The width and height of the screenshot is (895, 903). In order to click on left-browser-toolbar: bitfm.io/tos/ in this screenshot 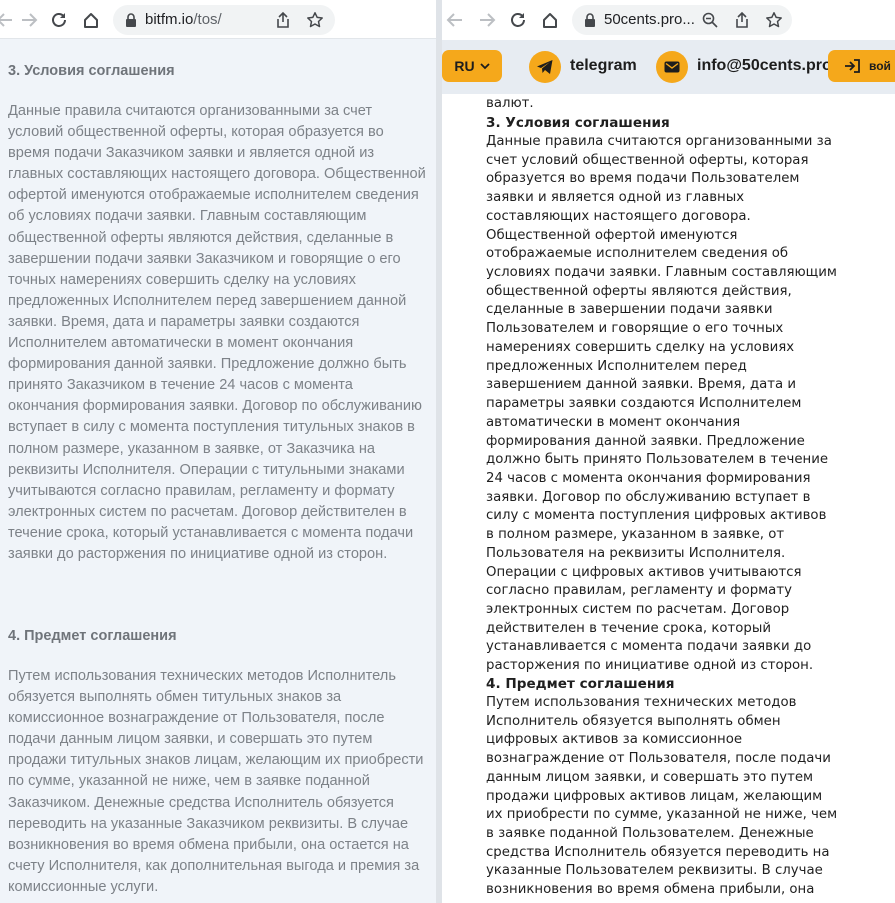, I will do `click(218, 19)`.